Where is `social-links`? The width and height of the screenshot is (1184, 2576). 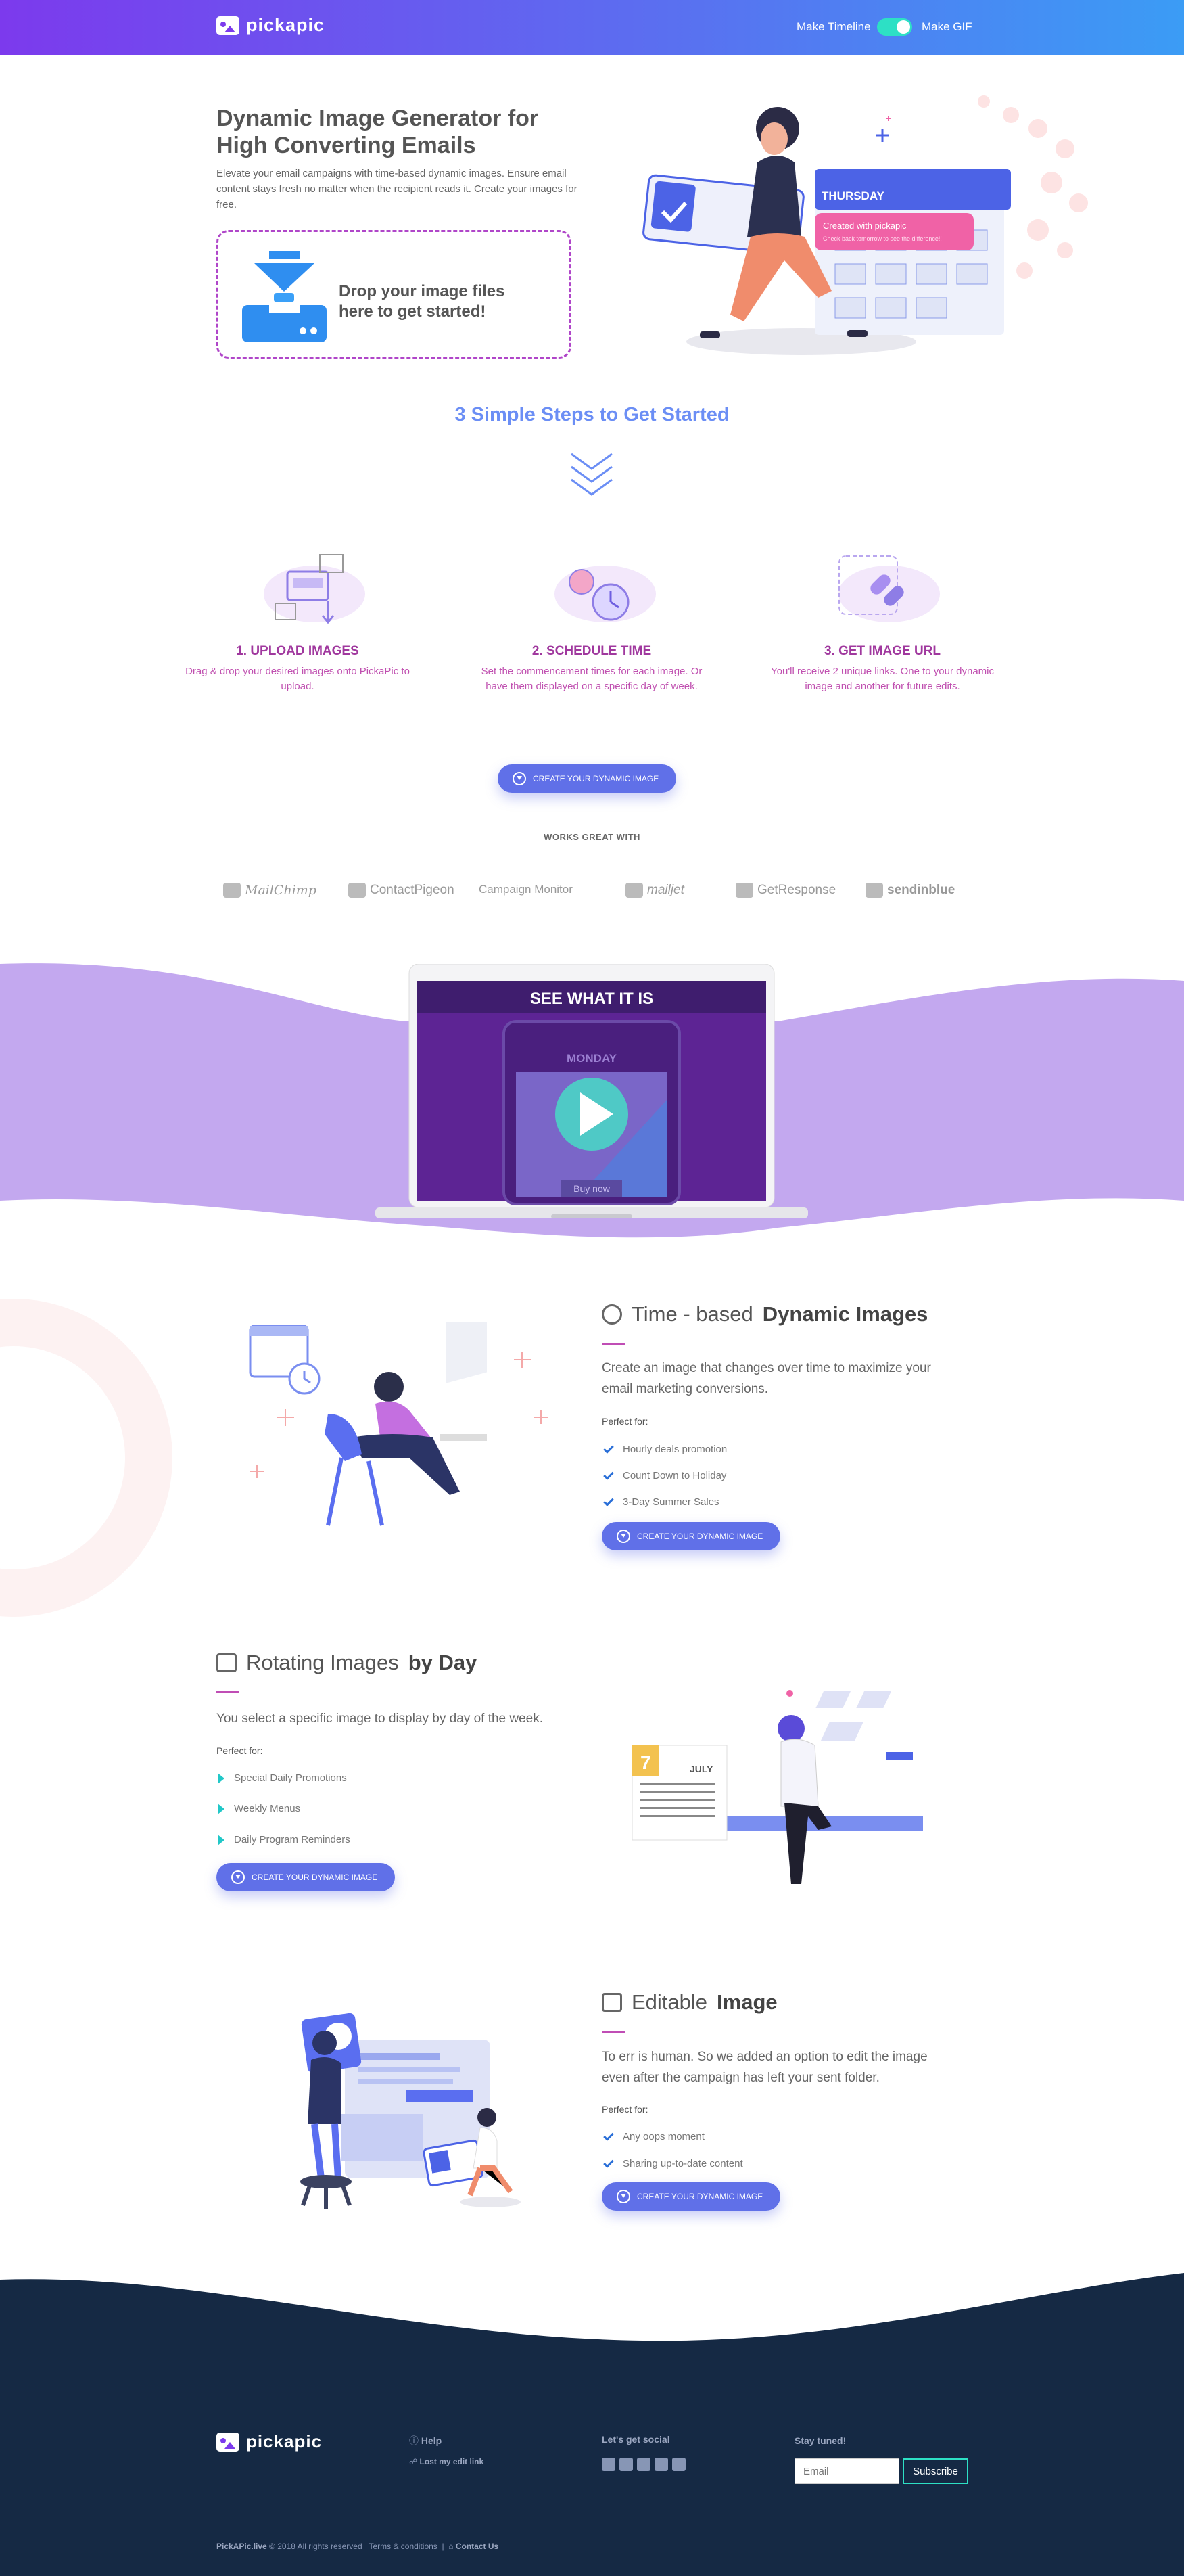 social-links is located at coordinates (646, 2466).